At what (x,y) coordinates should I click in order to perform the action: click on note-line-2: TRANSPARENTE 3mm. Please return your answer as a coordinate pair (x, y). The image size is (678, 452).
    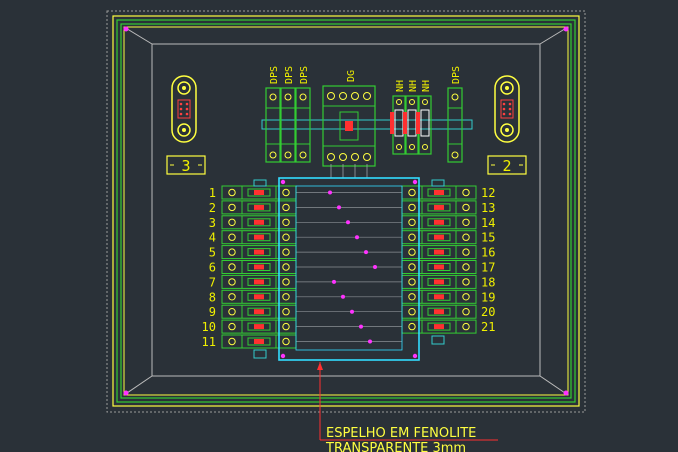
    Looking at the image, I should click on (395, 446).